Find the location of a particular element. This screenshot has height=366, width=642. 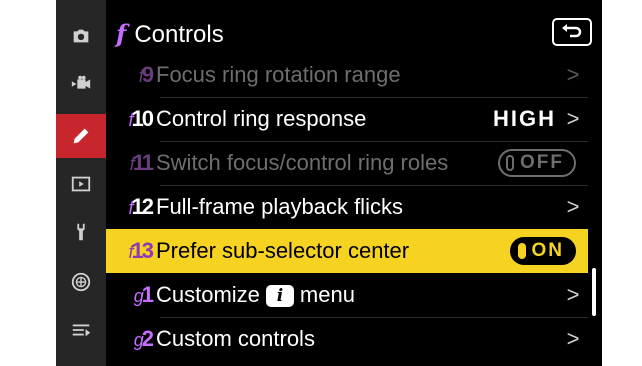

menu-item-label-start: Customize is located at coordinates (208, 294).